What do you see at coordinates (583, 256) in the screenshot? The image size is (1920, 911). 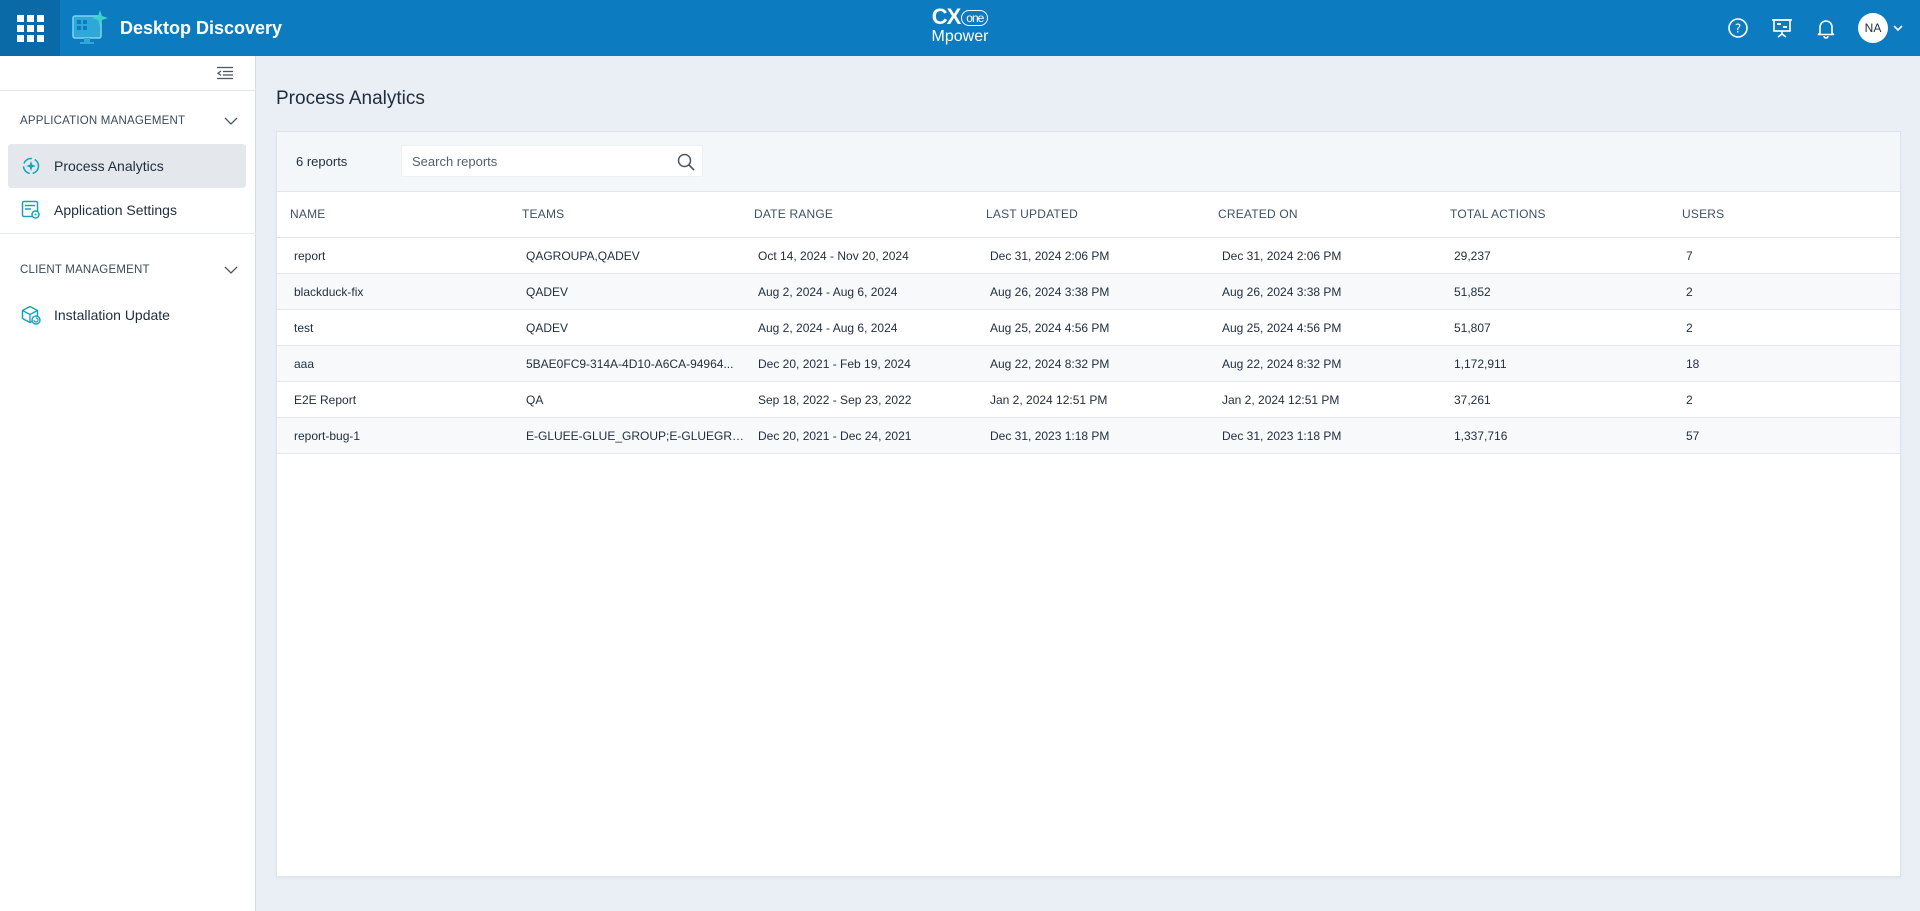 I see `cell-teams: QAGROUPA,QADEV` at bounding box center [583, 256].